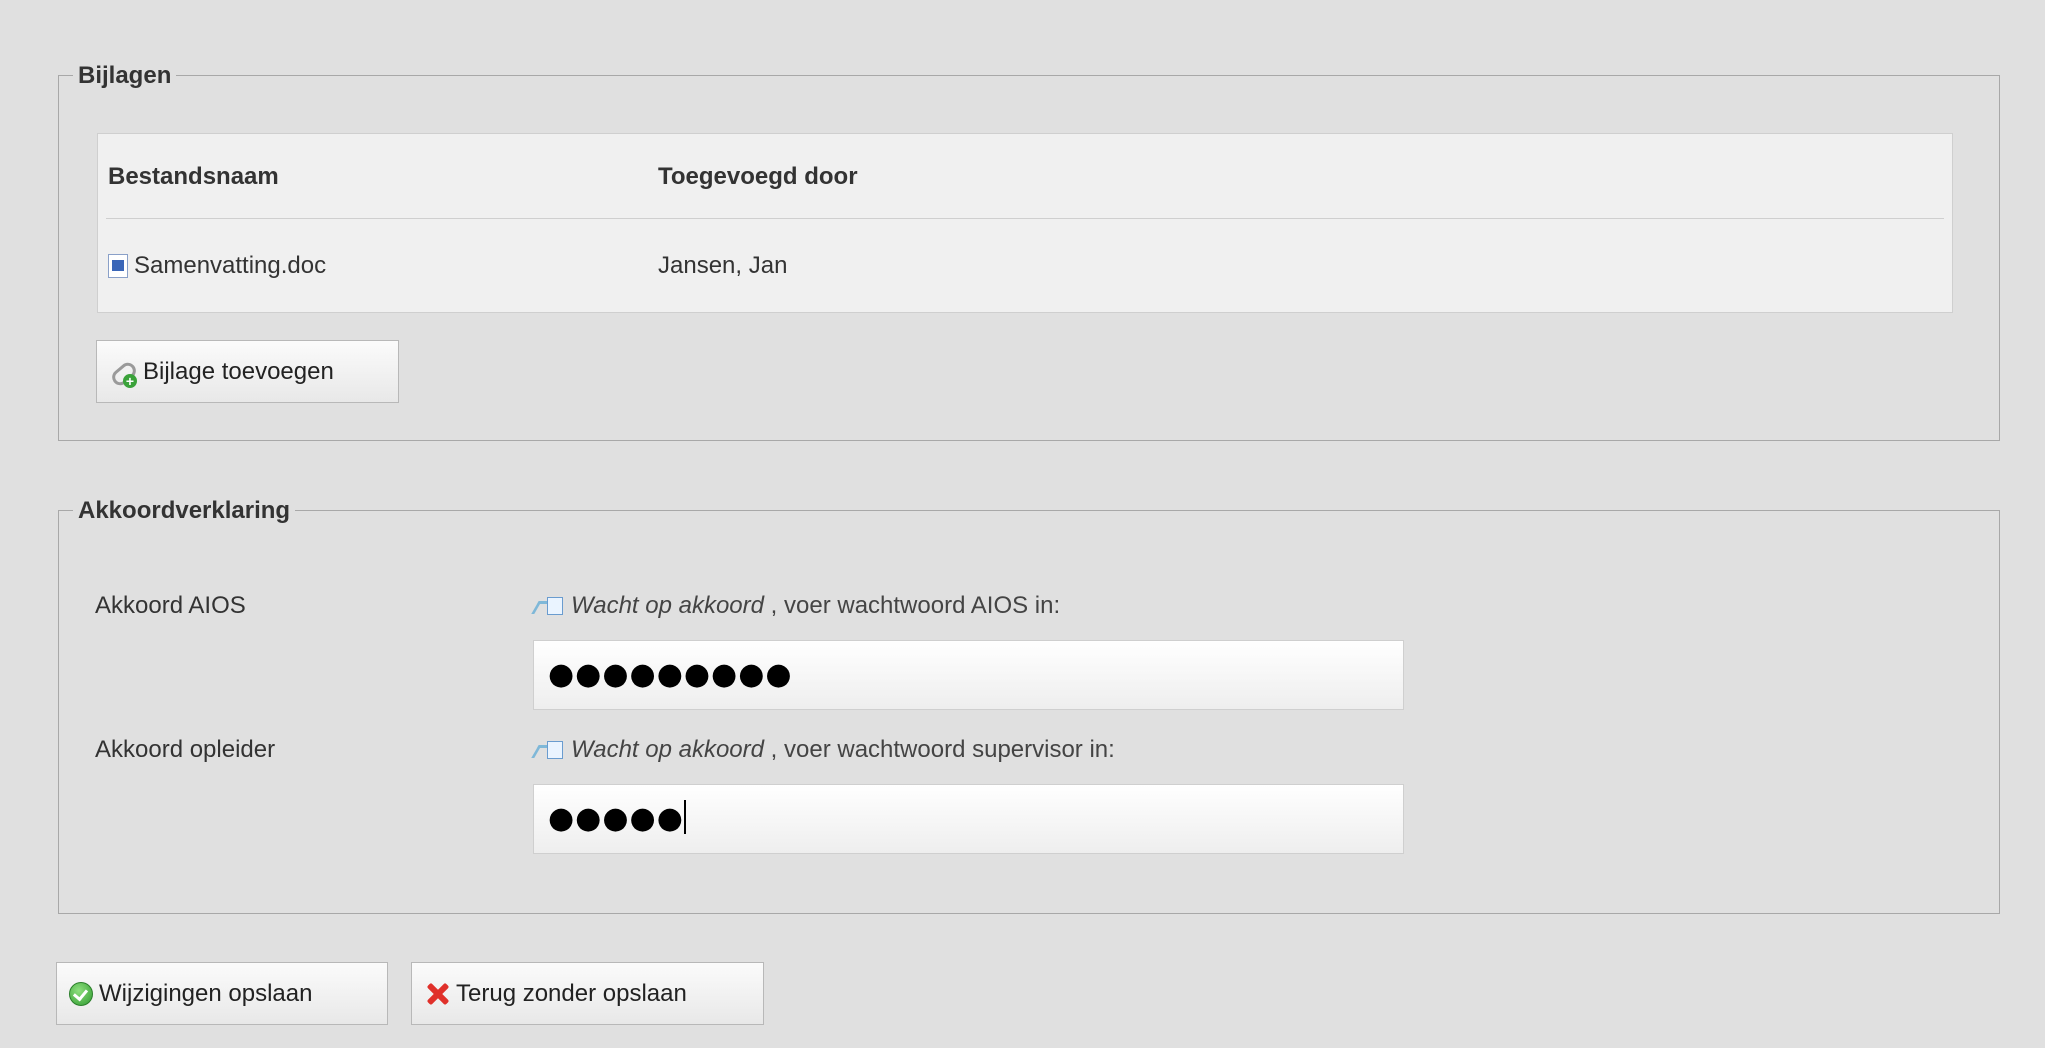 Image resolution: width=2045 pixels, height=1048 pixels. I want to click on paperclip-add-icon, so click(123, 374).